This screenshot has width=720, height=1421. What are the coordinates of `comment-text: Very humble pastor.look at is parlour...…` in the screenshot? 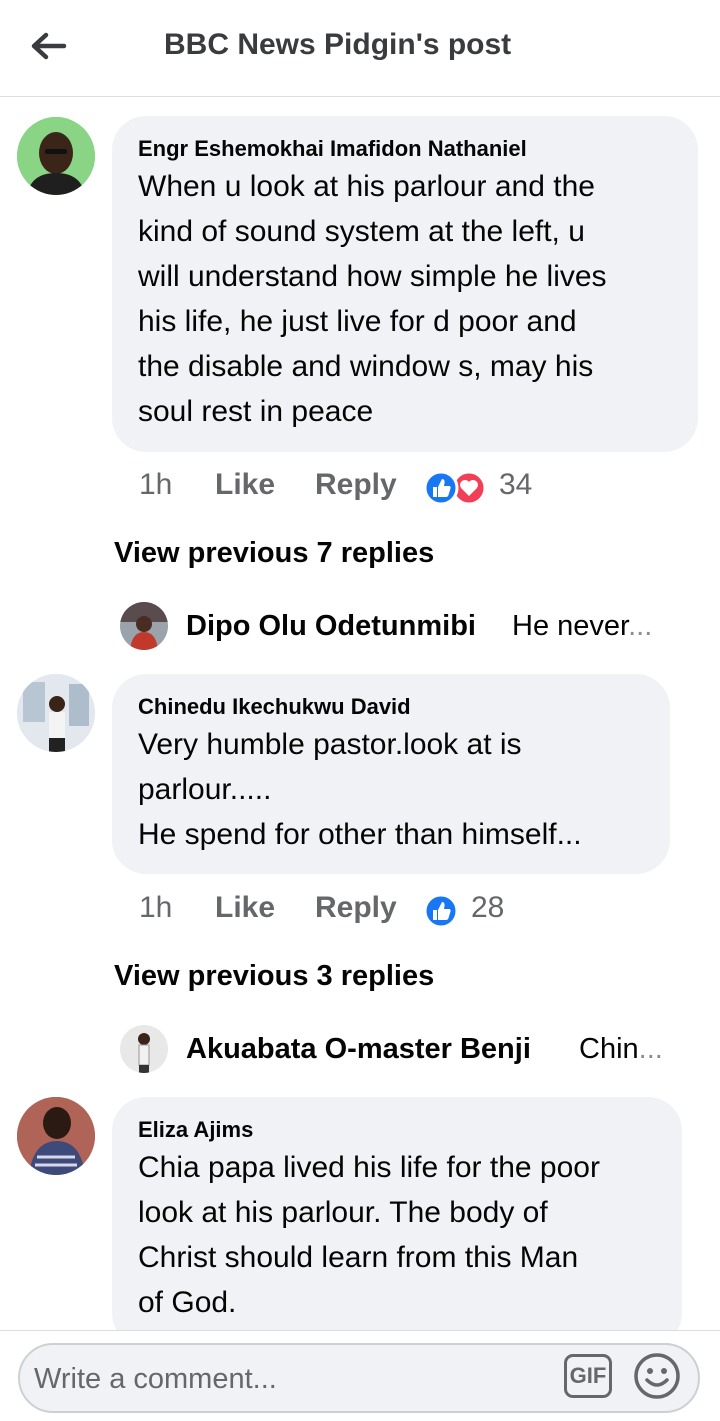 It's located at (360, 789).